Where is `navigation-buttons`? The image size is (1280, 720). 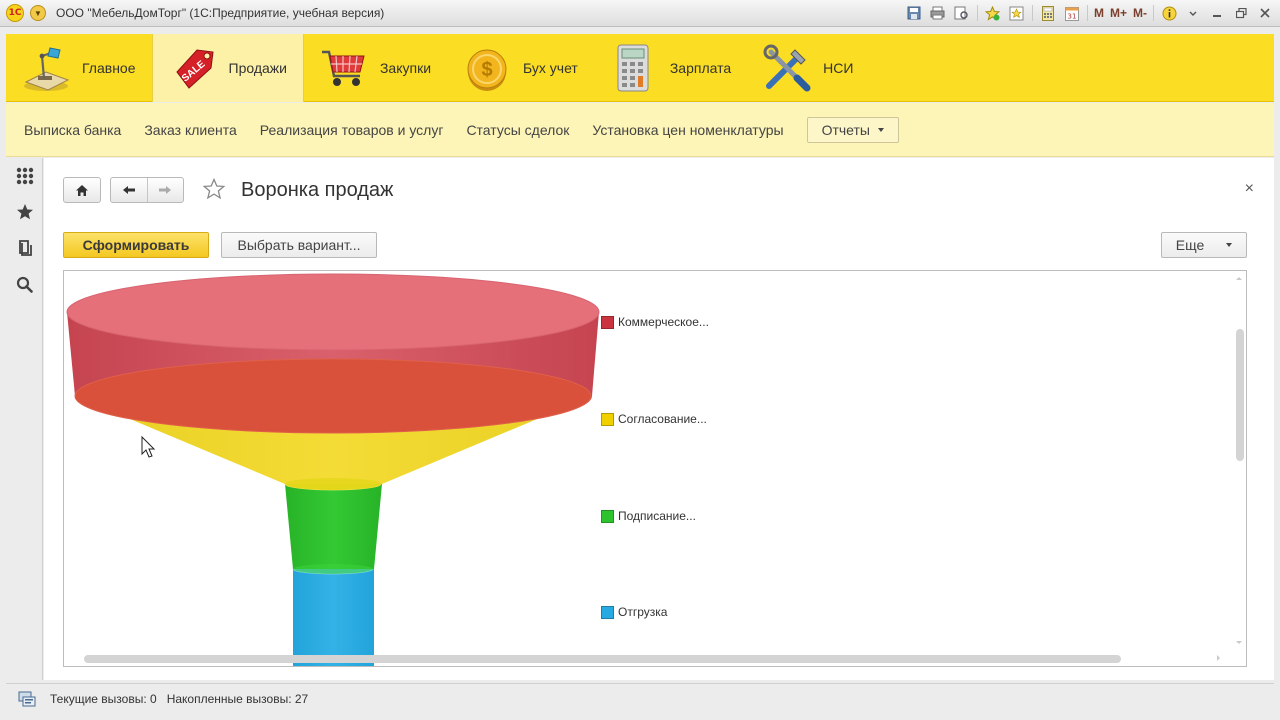 navigation-buttons is located at coordinates (147, 190).